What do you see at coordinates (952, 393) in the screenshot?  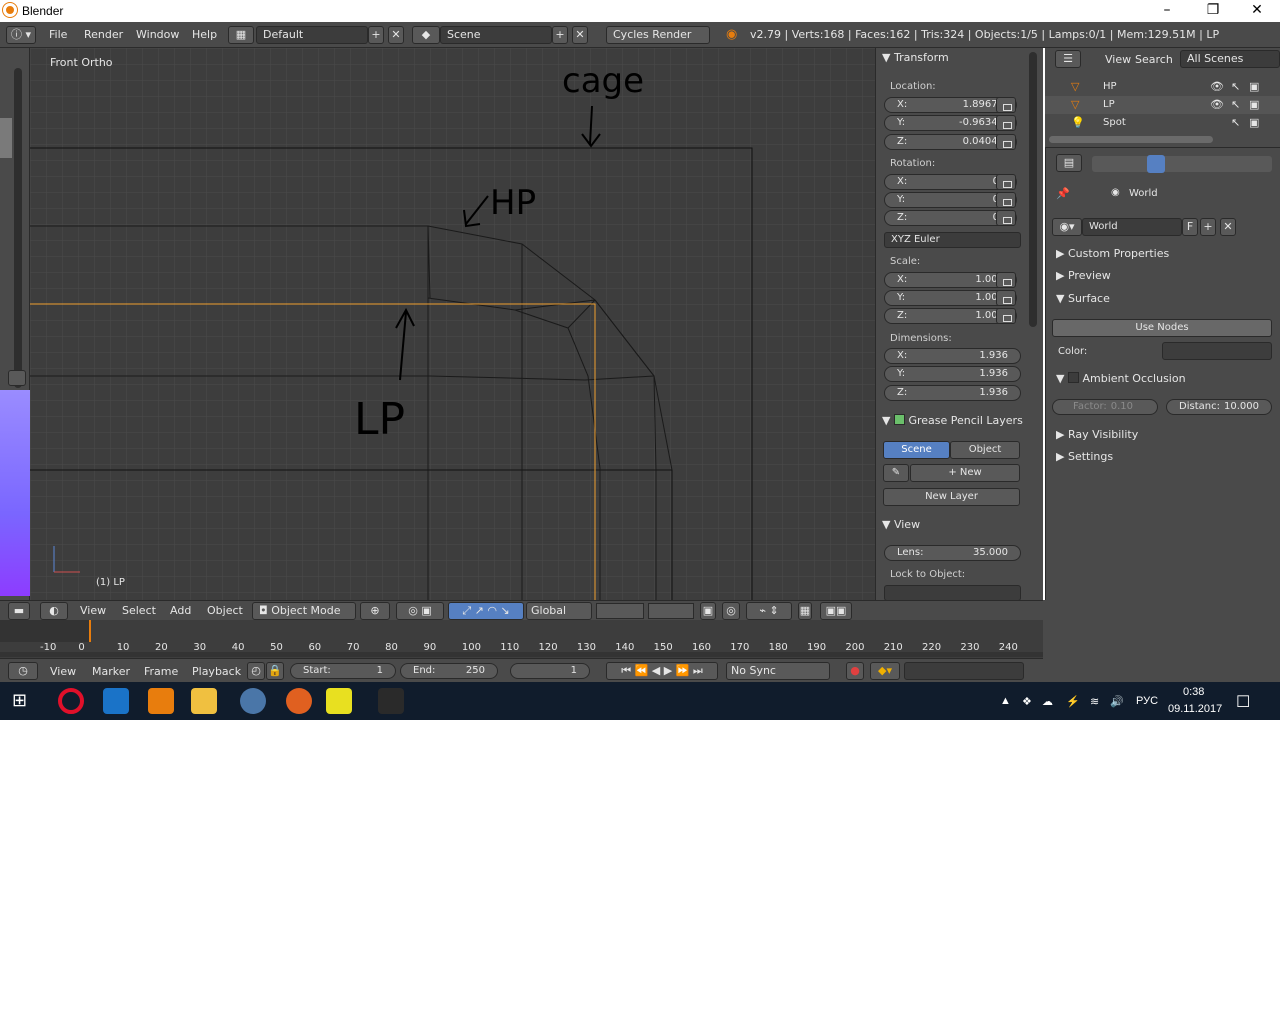 I see `dimensions-z-field: Z: 1.936` at bounding box center [952, 393].